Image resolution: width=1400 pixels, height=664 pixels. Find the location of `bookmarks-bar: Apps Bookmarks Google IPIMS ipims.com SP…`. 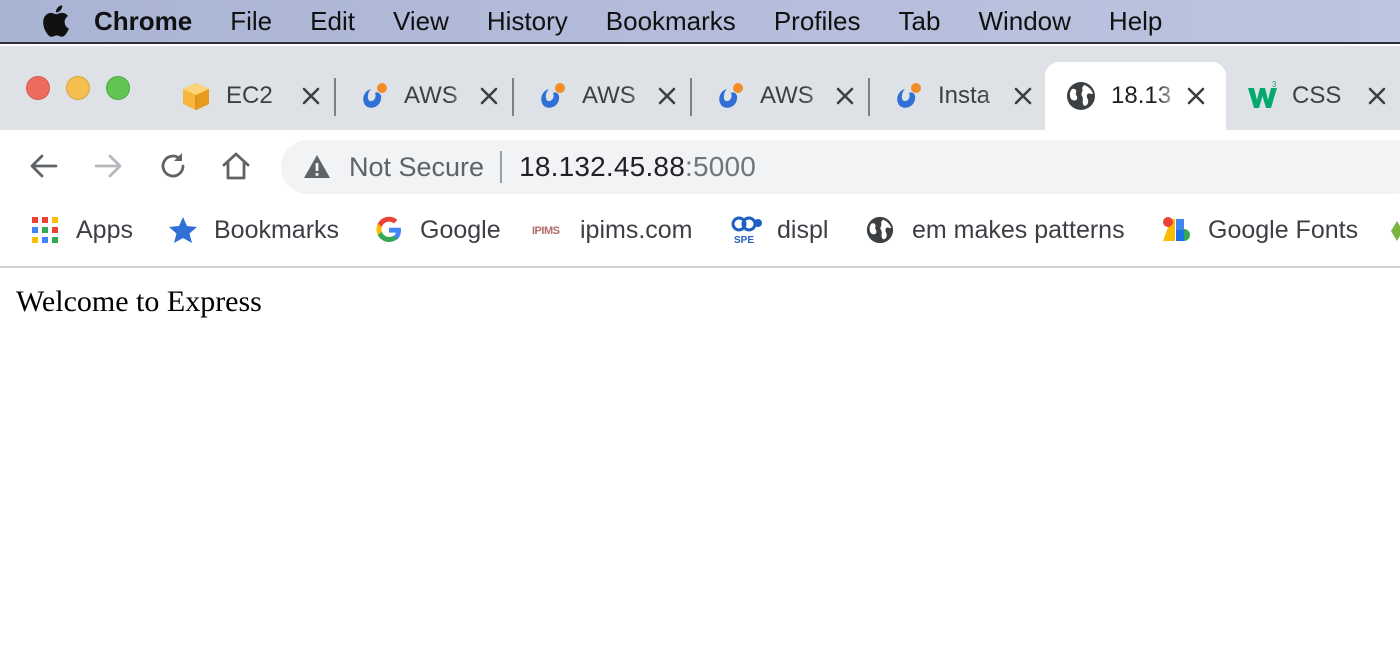

bookmarks-bar: Apps Bookmarks Google IPIMS ipims.com SP… is located at coordinates (700, 235).